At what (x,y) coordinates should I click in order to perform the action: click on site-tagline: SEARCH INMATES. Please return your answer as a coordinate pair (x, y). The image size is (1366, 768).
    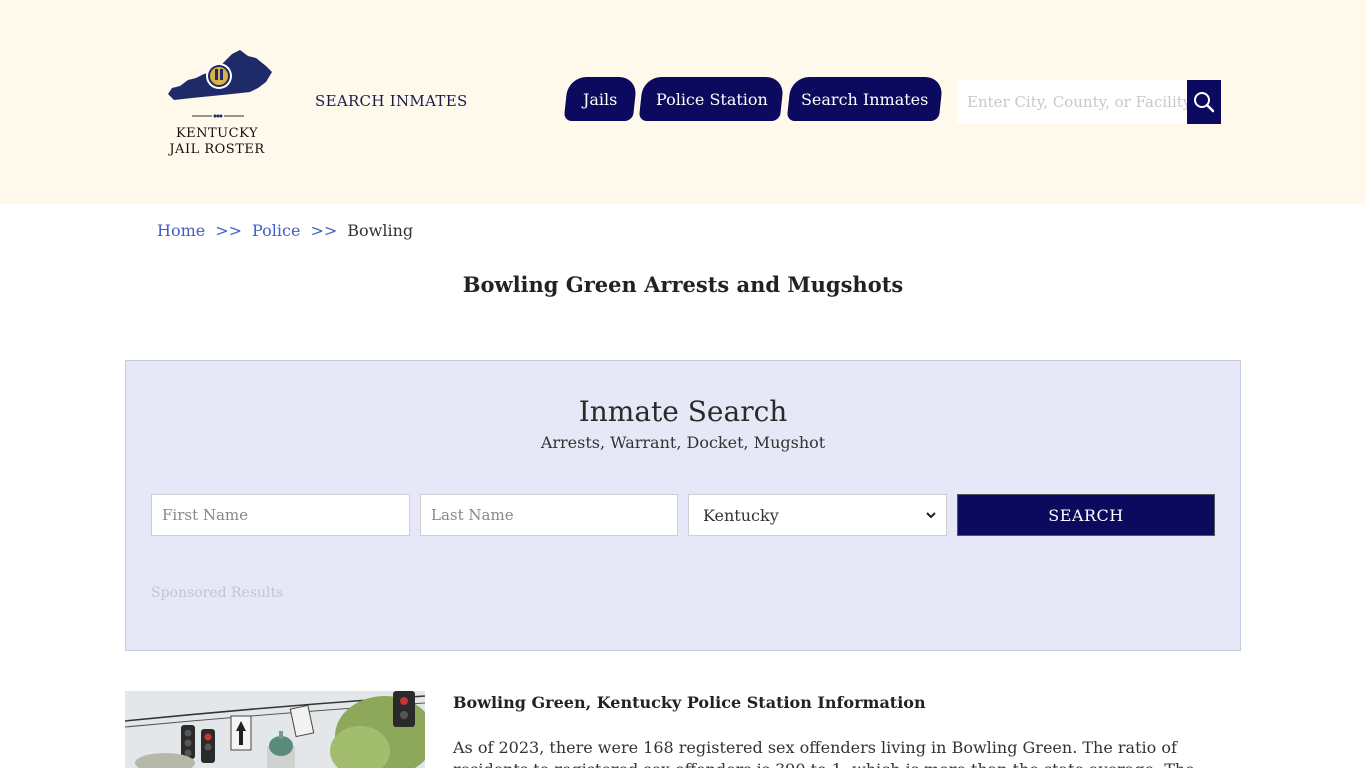
    Looking at the image, I should click on (391, 101).